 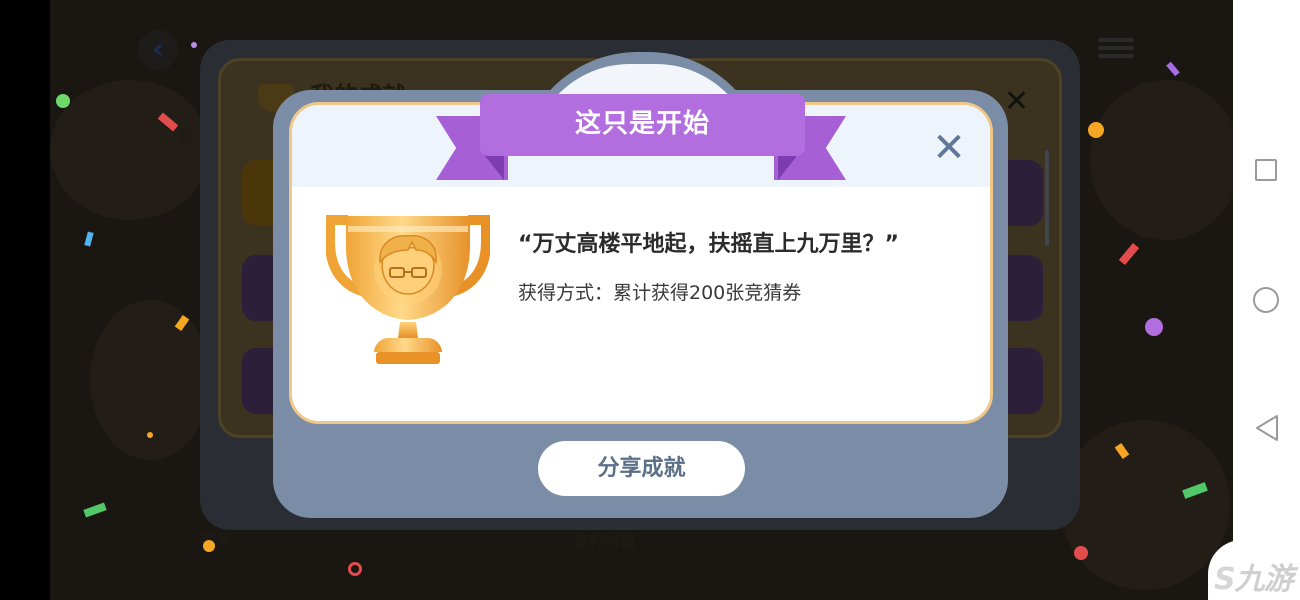 I want to click on confetti-swirl, so click(x=355, y=569).